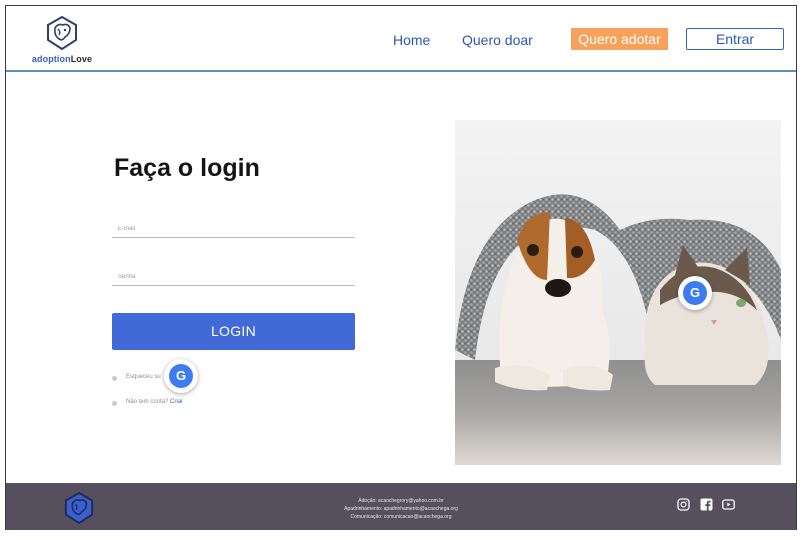 The height and width of the screenshot is (540, 802). I want to click on contact-adoption: Adoção: acaochegrory@yahoo.com.br, so click(401, 501).